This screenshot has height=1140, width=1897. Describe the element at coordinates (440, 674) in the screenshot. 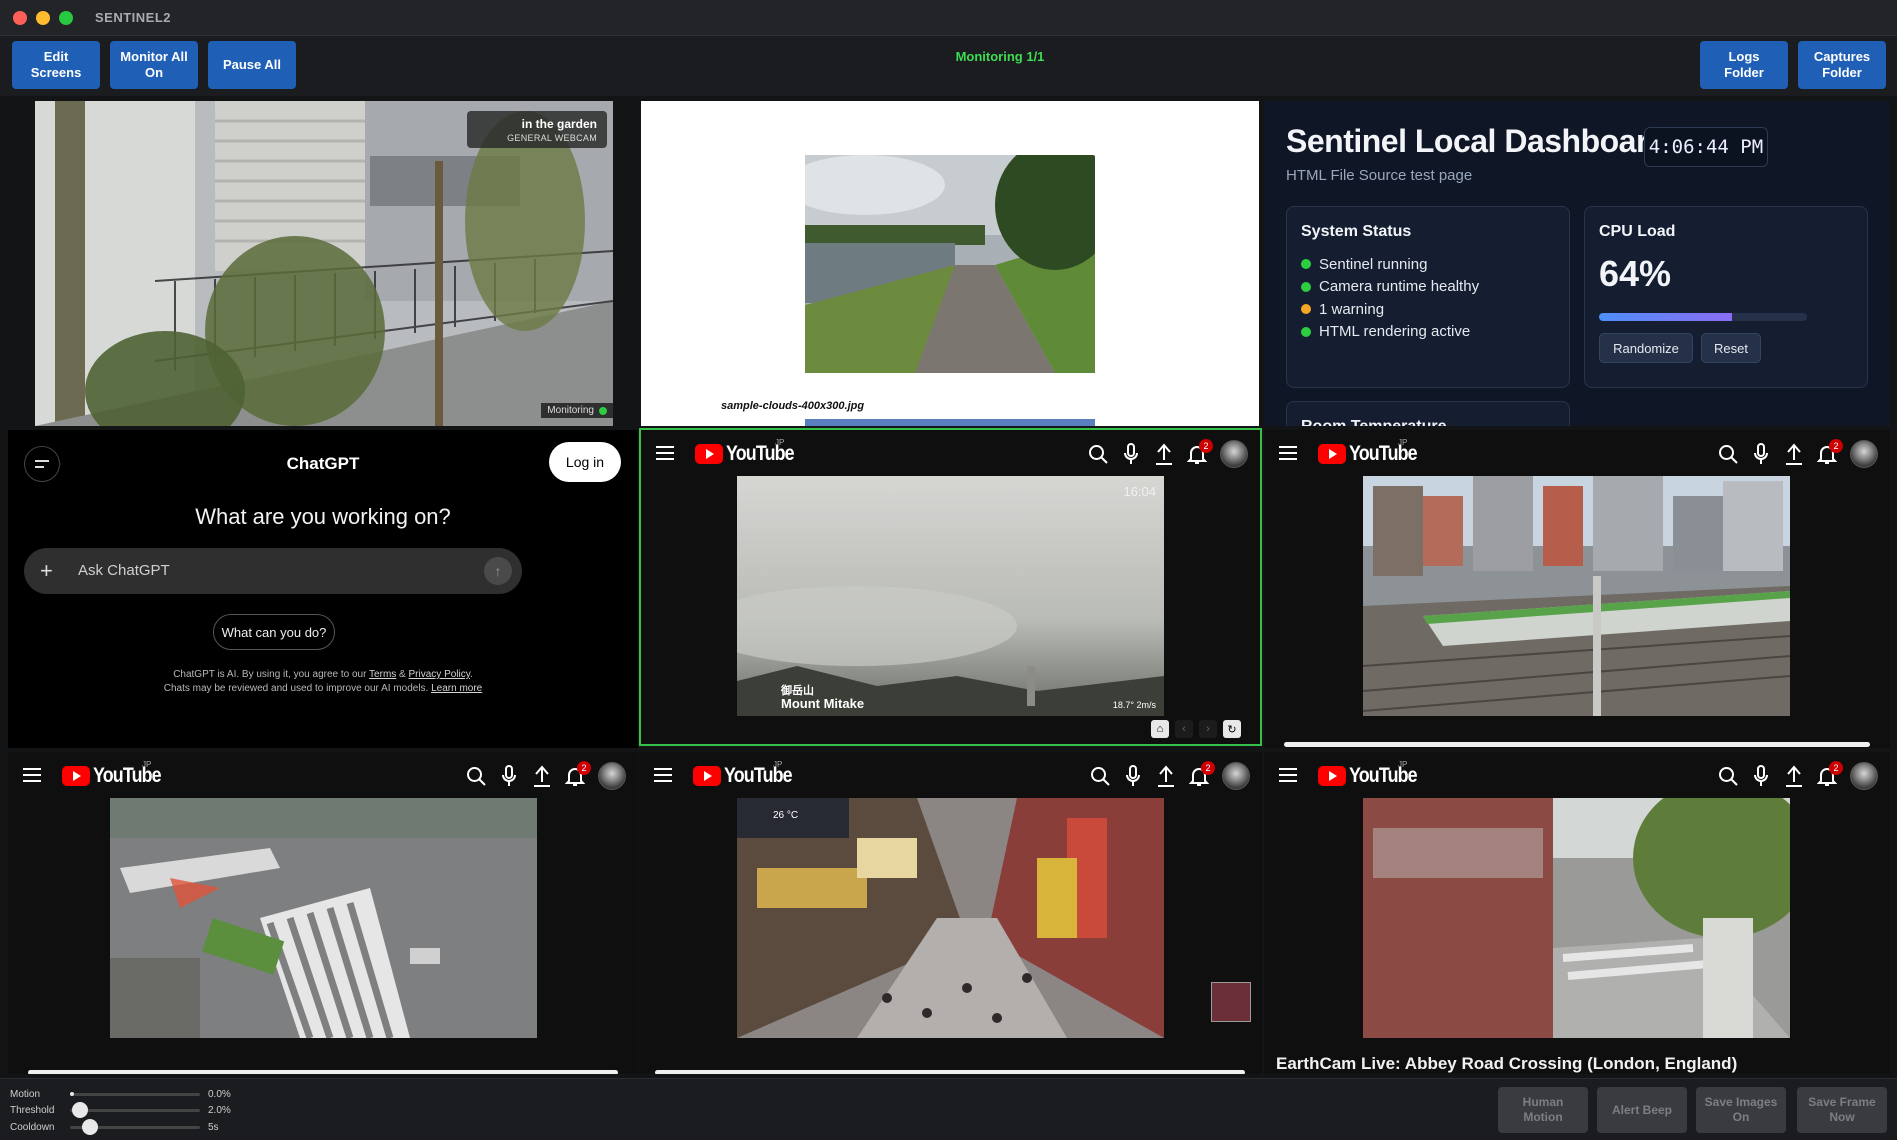

I see `privacy-policy-link: Privacy Policy` at that location.